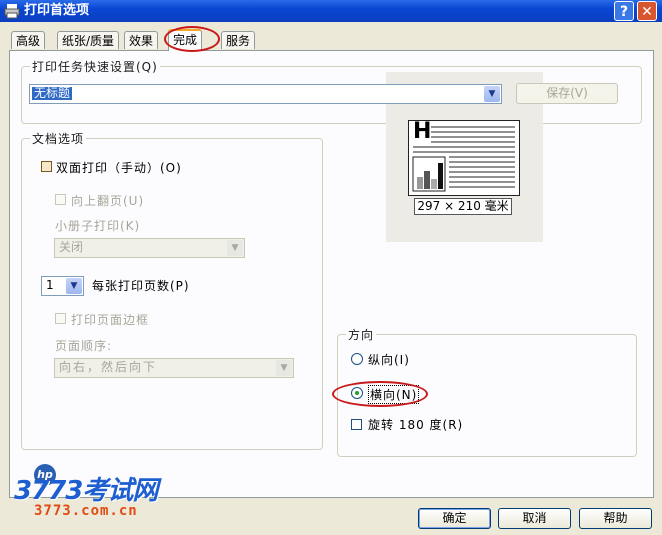 This screenshot has height=535, width=662. Describe the element at coordinates (108, 201) in the screenshot. I see `flip-up-label: 向上翻页(U)` at that location.